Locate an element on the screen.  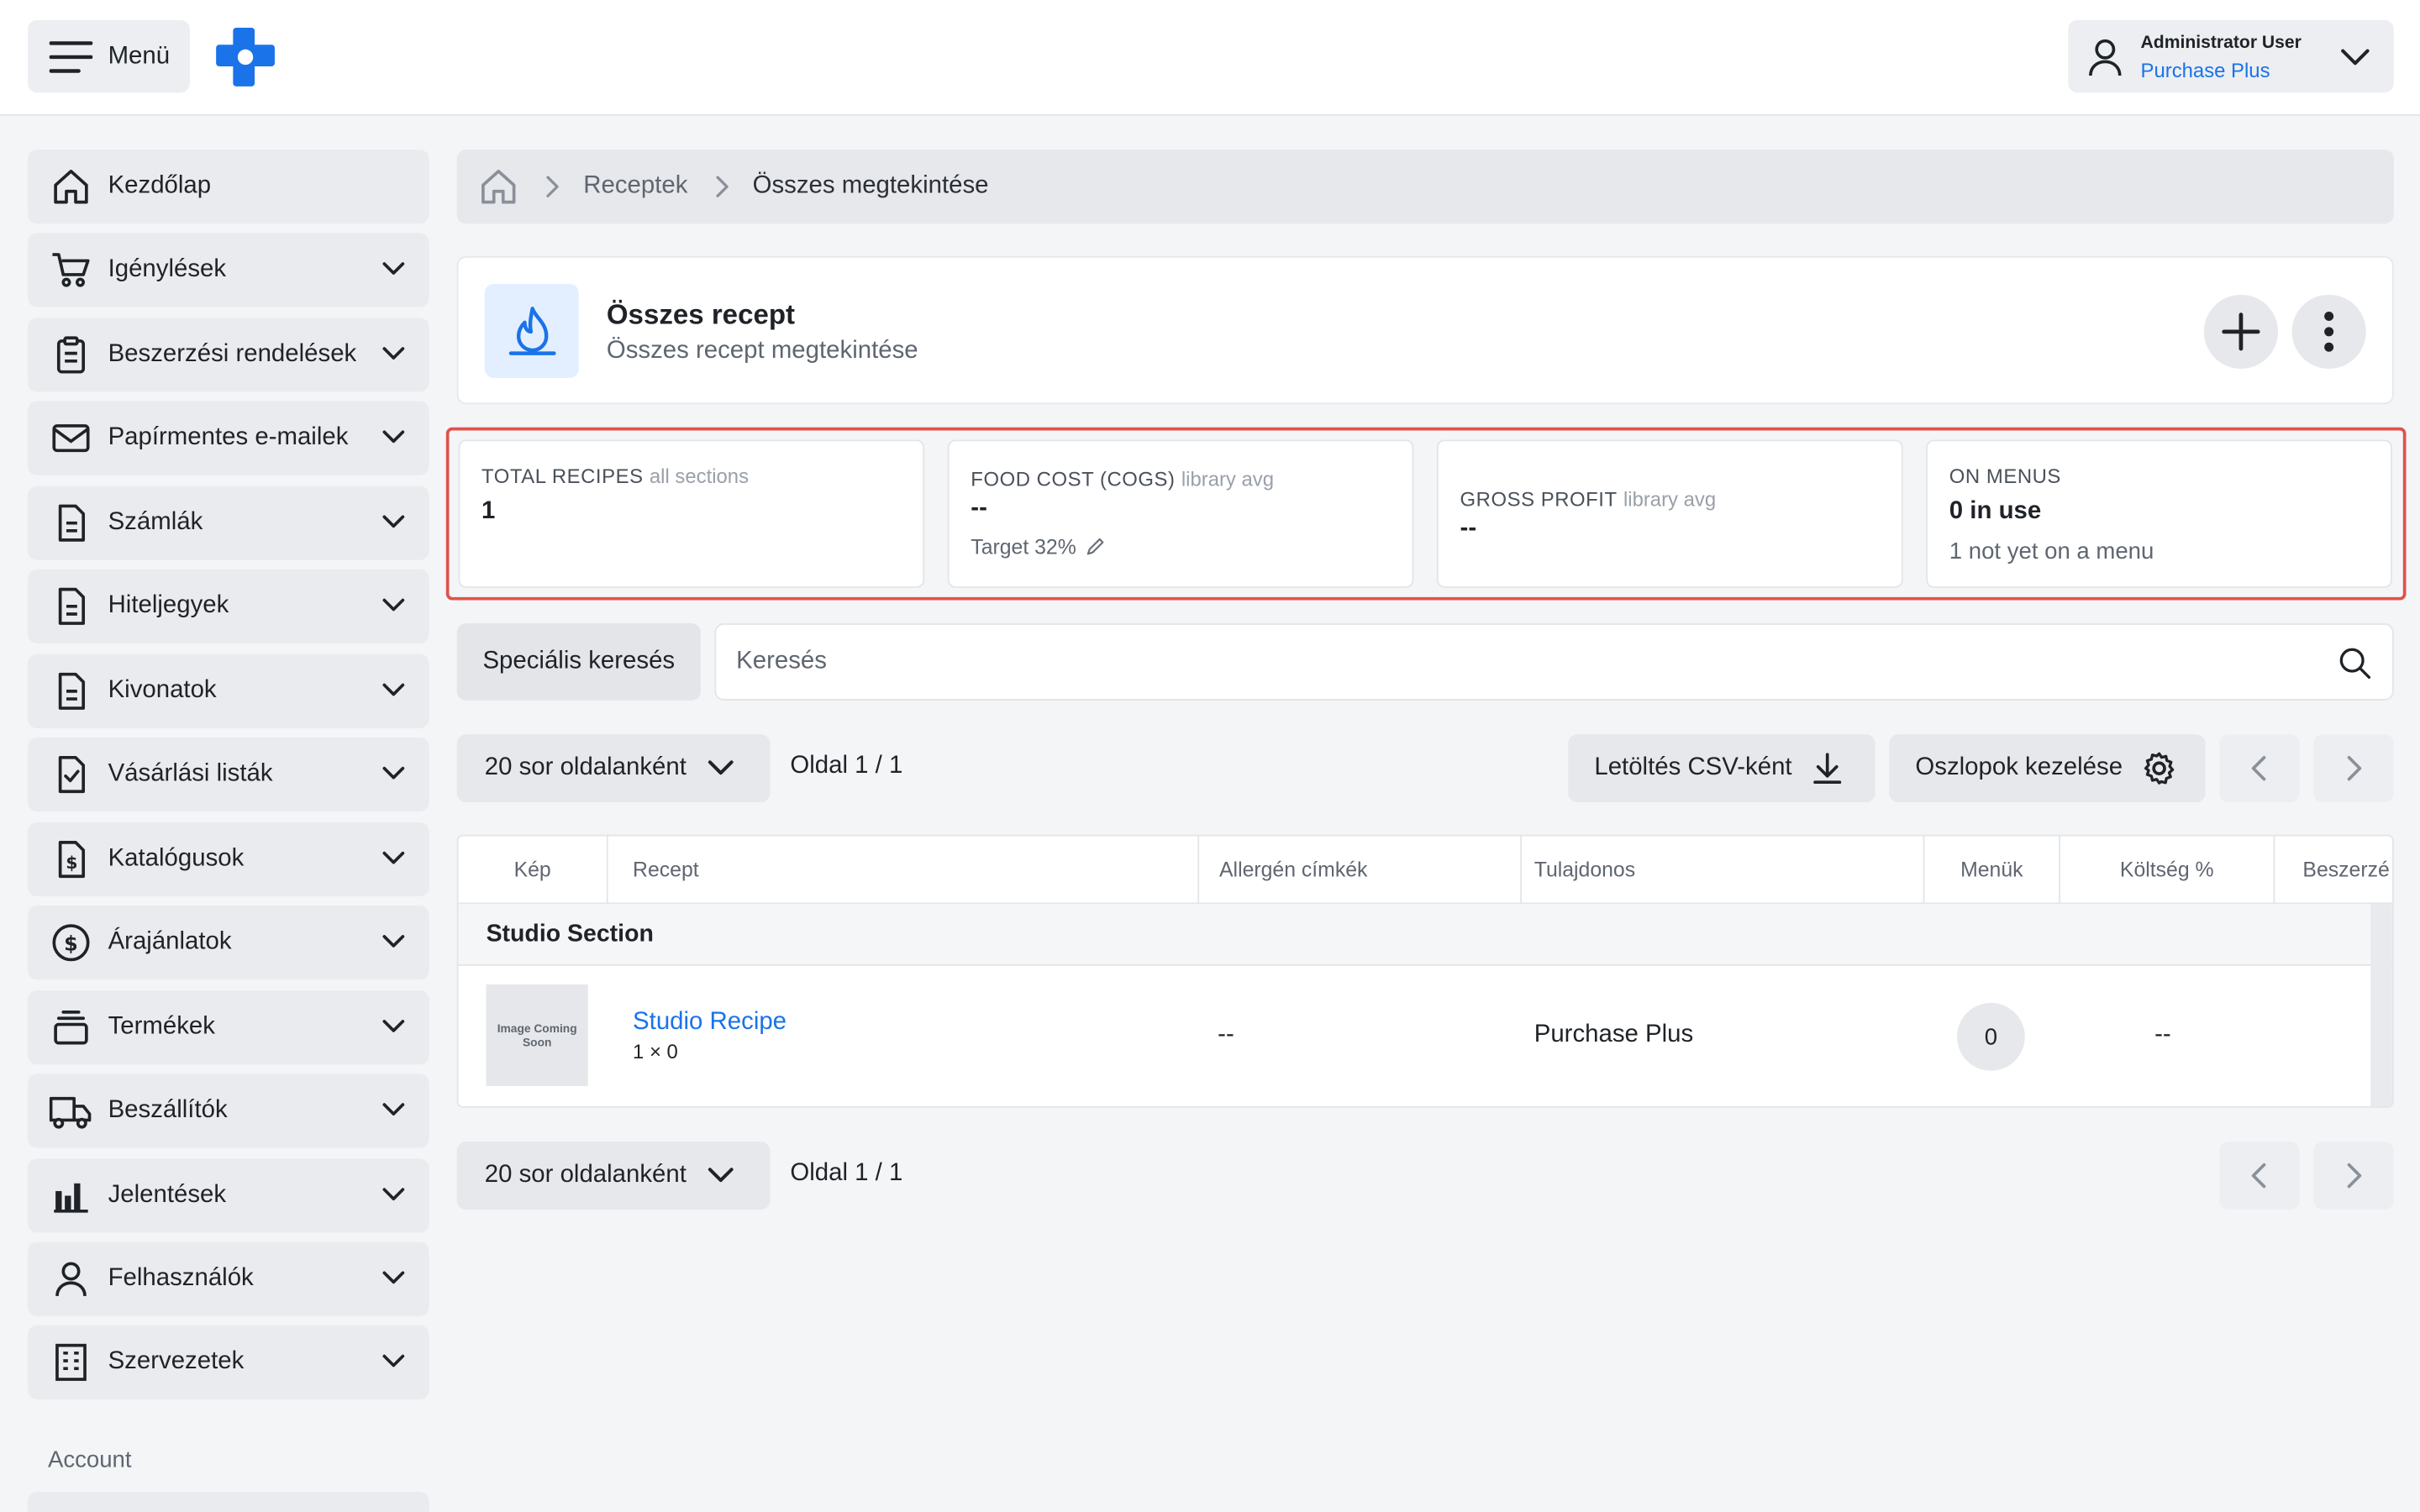
sidebar-item-home: Kezdőlap is located at coordinates (228, 187).